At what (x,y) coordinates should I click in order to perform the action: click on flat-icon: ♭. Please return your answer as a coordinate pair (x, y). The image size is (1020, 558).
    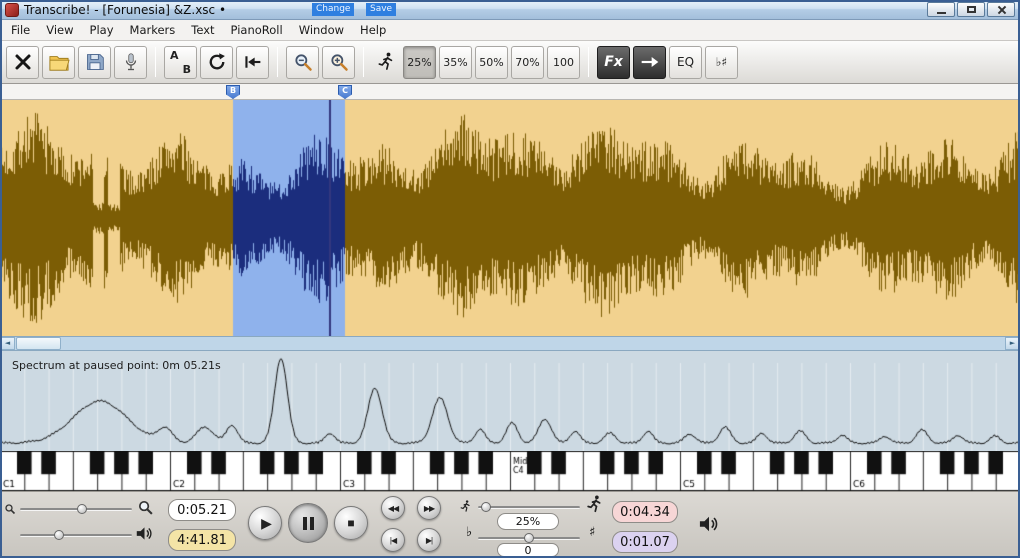
    Looking at the image, I should click on (469, 532).